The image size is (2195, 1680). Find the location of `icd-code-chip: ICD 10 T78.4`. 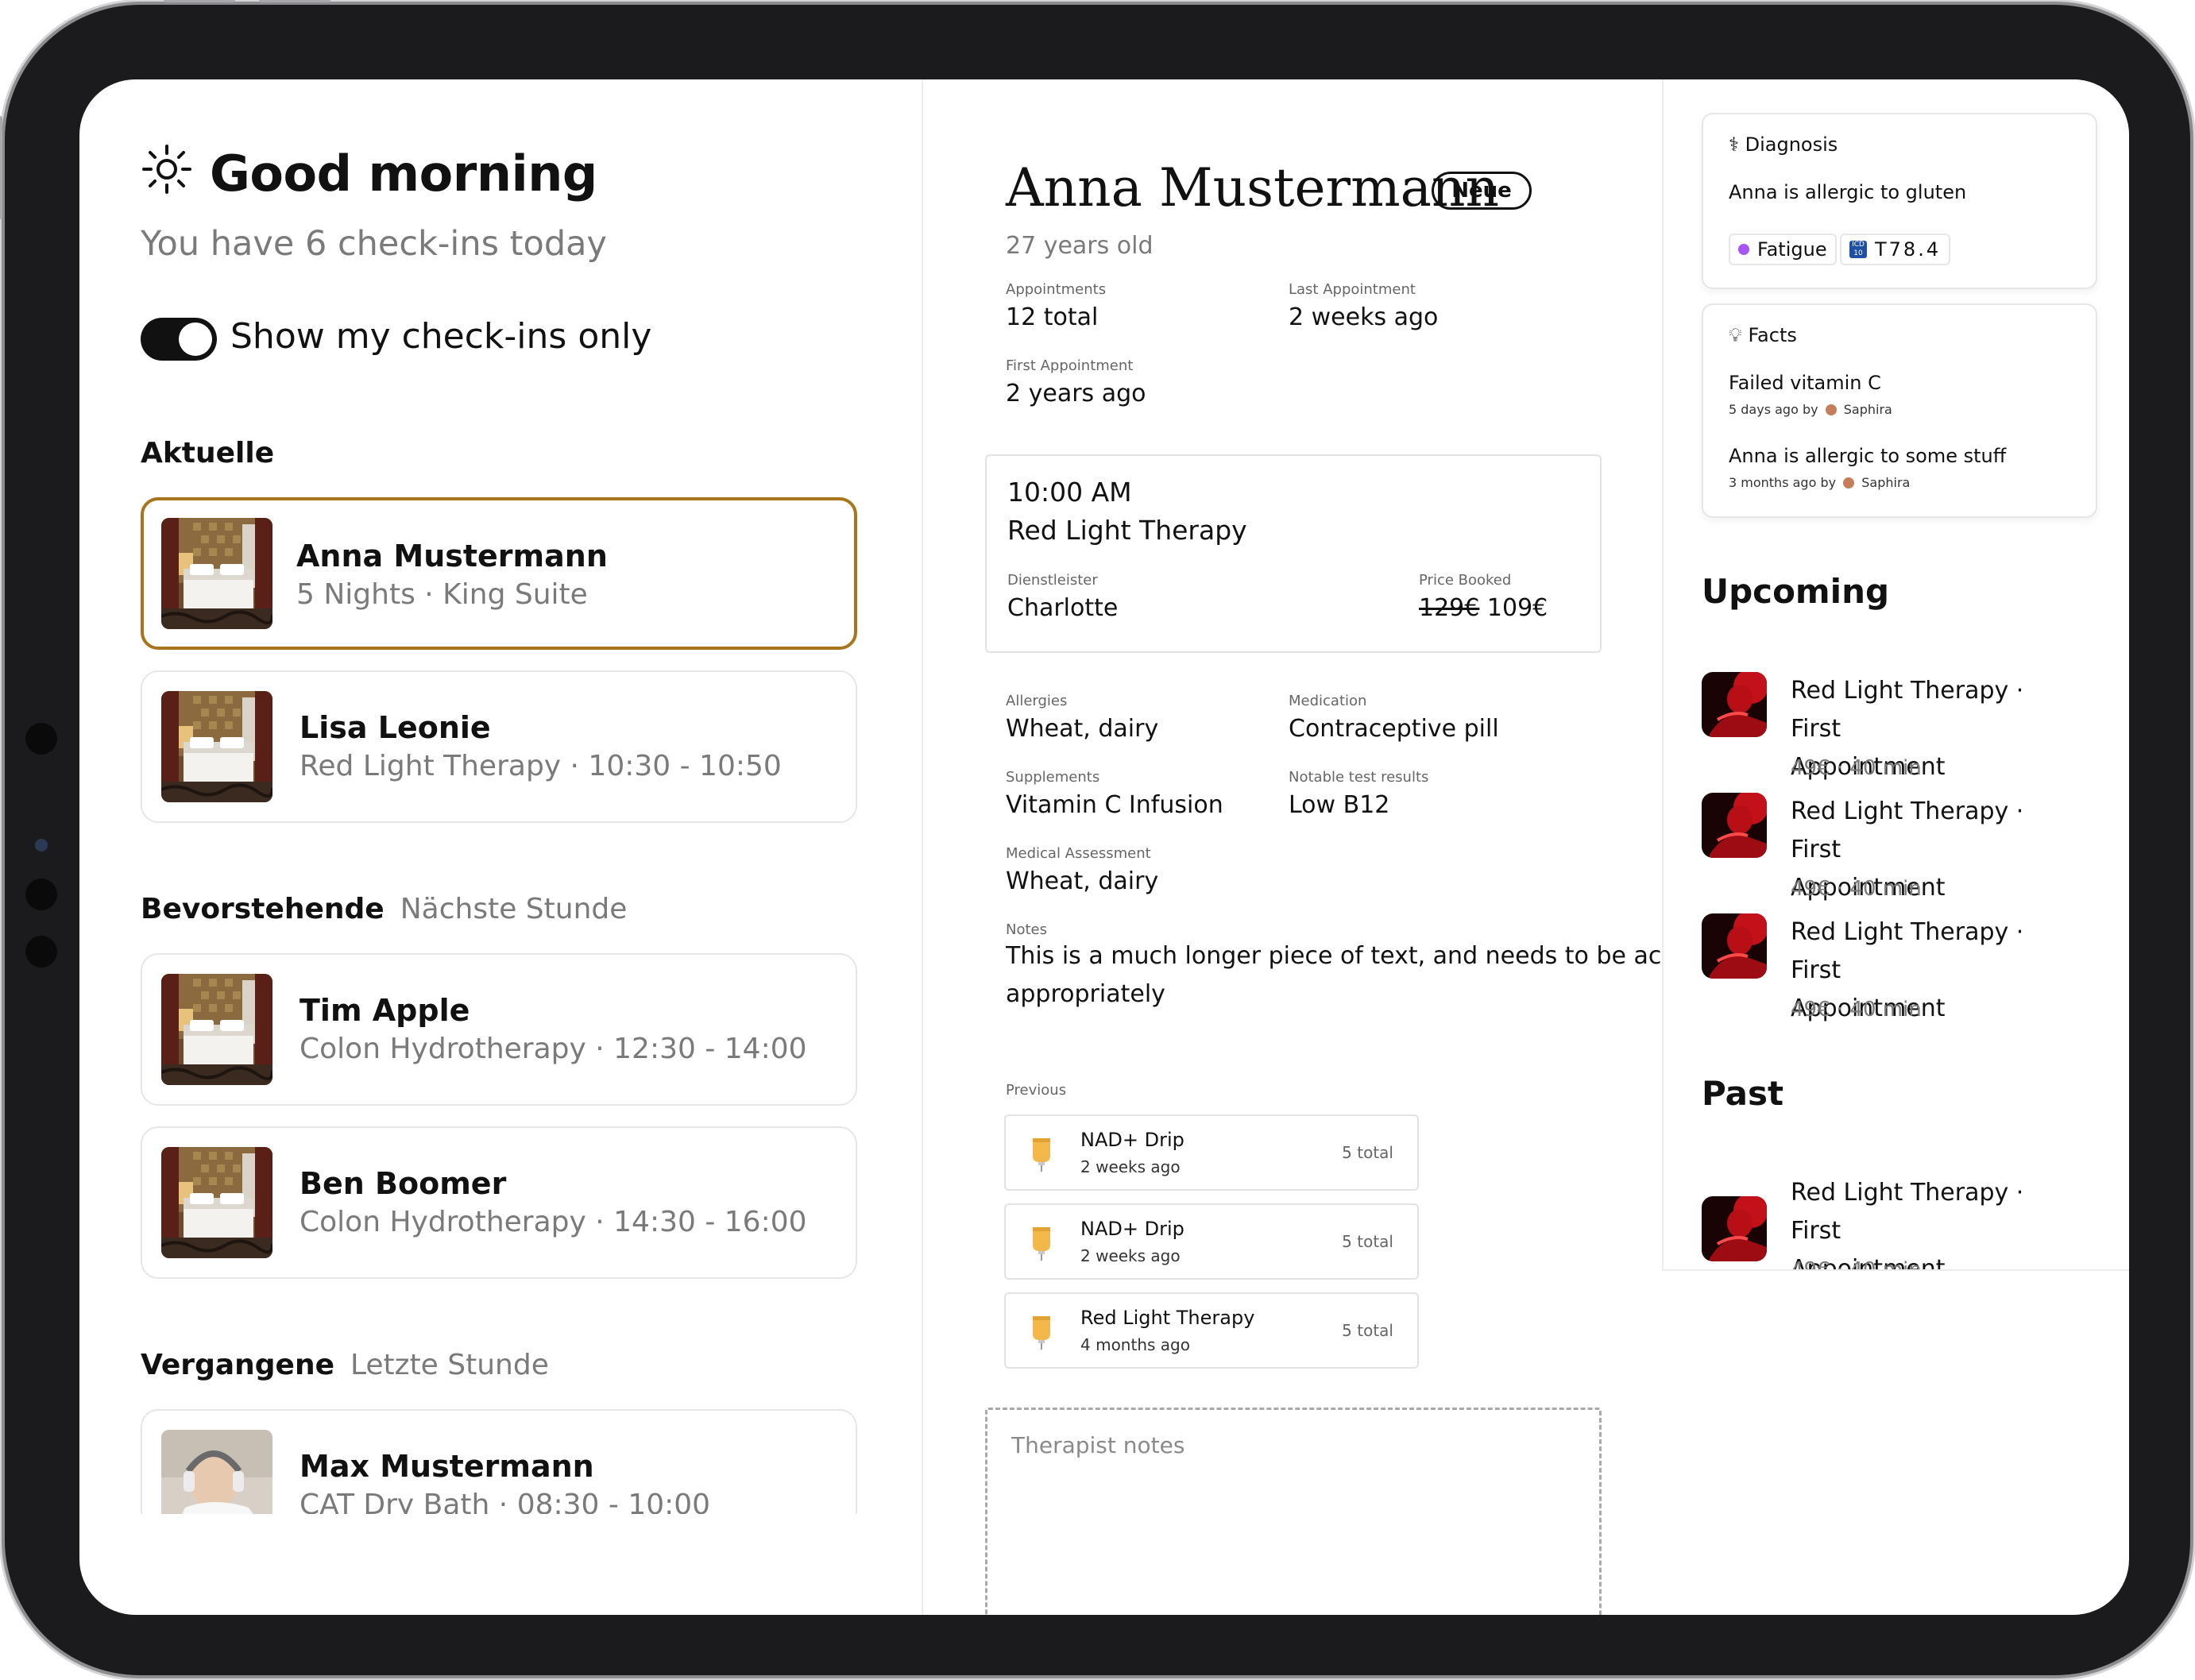

icd-code-chip: ICD 10 T78.4 is located at coordinates (1895, 249).